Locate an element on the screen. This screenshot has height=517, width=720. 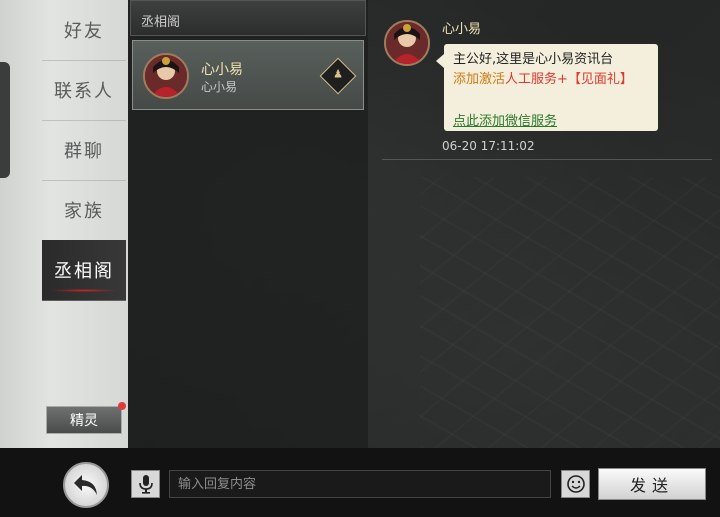
back-button is located at coordinates (86, 485).